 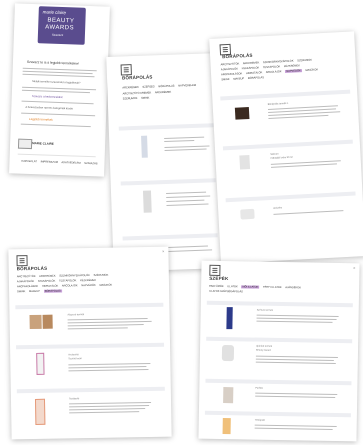 I want to click on product-brand: Tisztító krém, so click(x=75, y=359).